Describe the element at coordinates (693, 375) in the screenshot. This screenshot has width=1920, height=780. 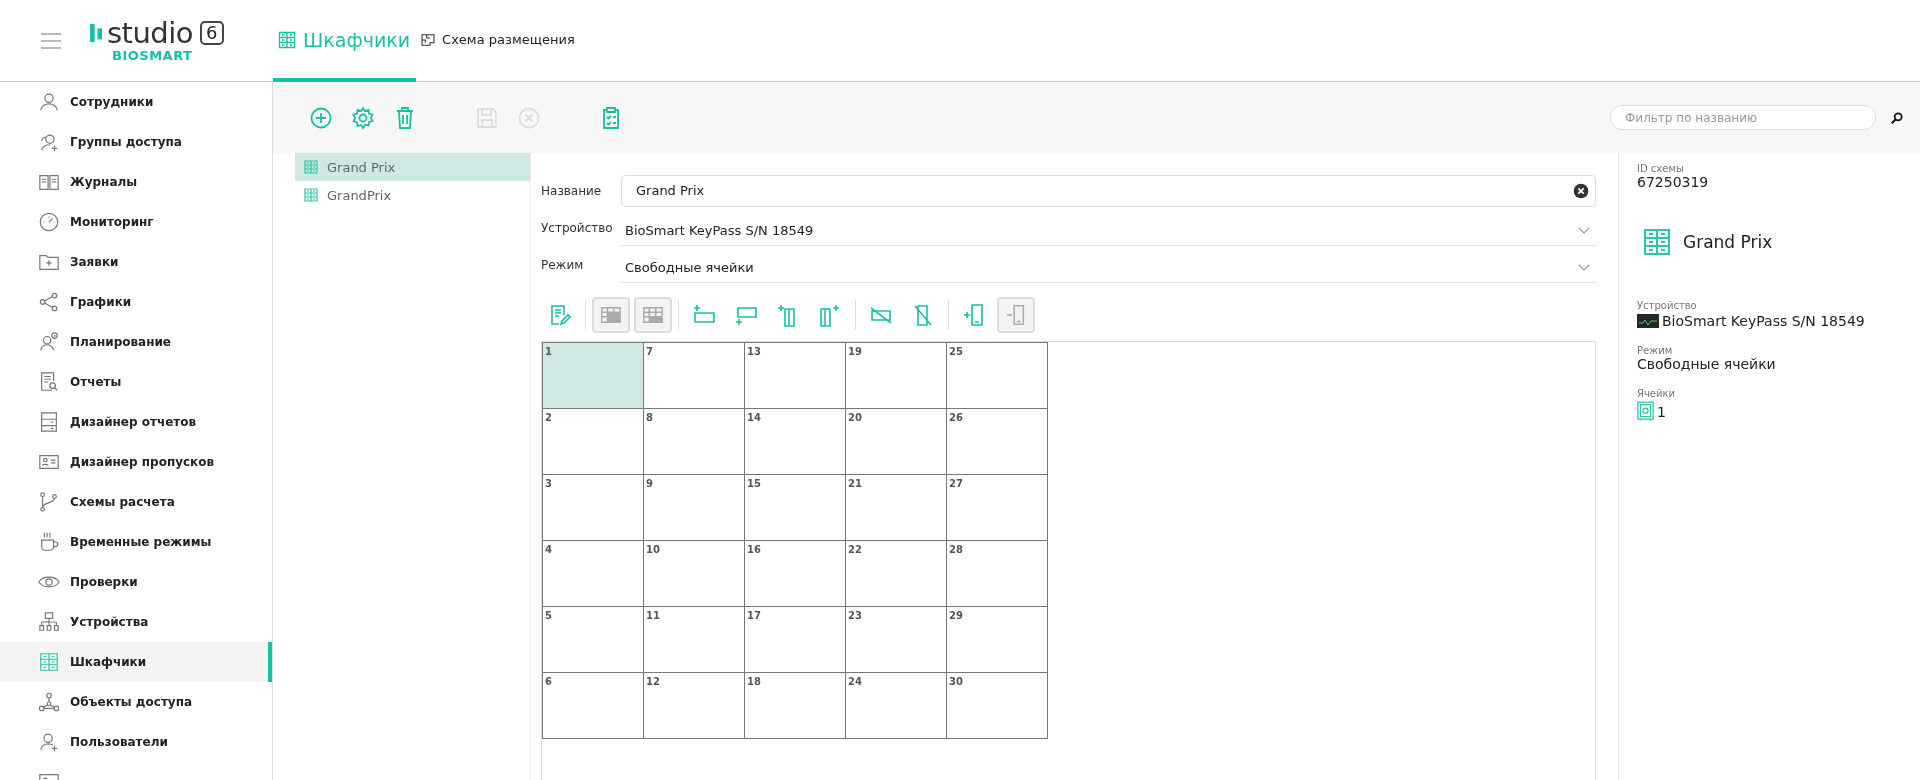
I see `locker-cell: 7` at that location.